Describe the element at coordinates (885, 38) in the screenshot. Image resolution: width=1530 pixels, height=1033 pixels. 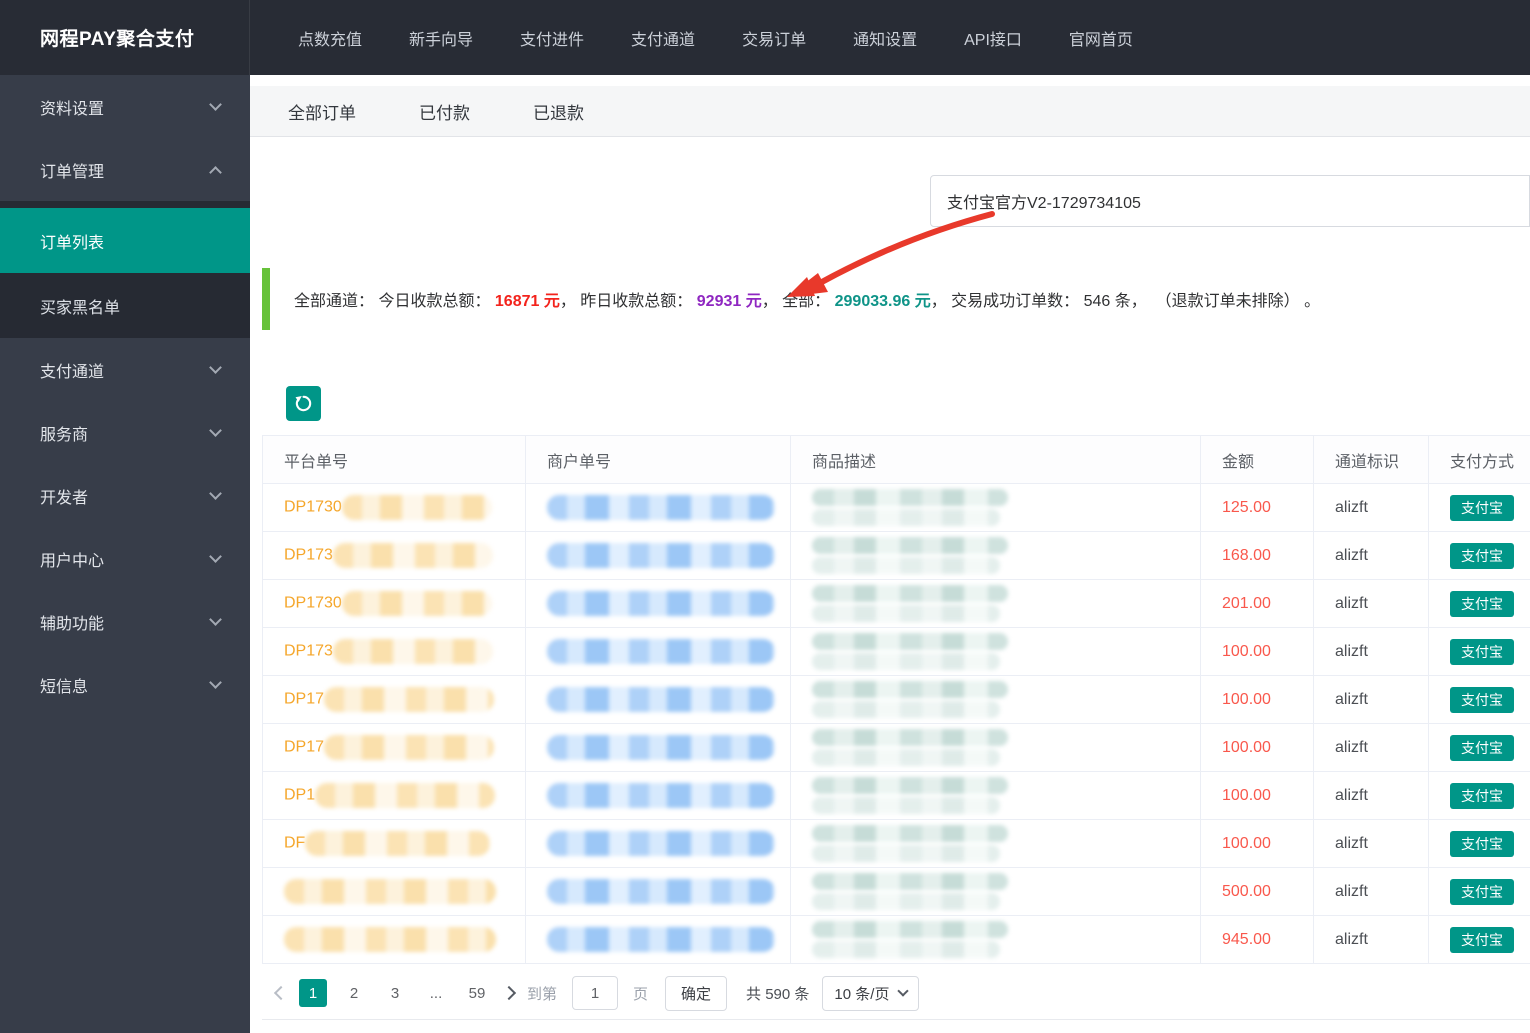
I see `topnav-item-notification-settings: 通知设置` at that location.